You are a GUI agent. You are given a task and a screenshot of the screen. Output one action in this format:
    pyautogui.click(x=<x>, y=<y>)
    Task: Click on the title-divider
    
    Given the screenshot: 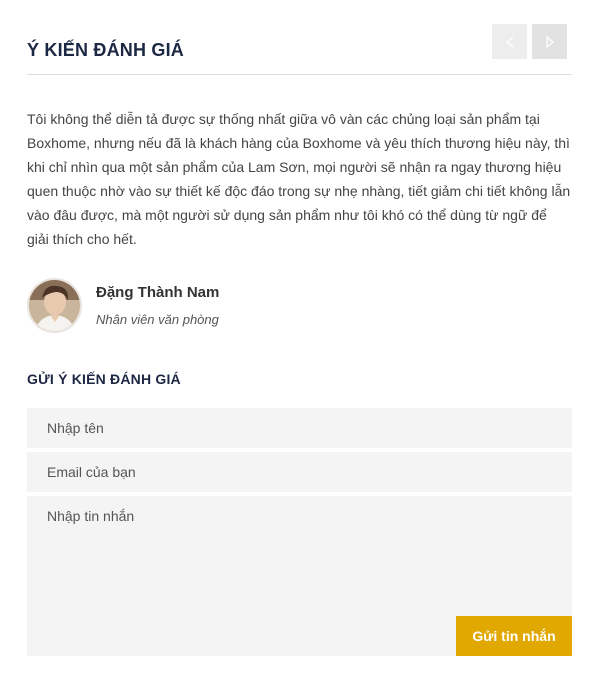 What is the action you would take?
    pyautogui.click(x=299, y=74)
    